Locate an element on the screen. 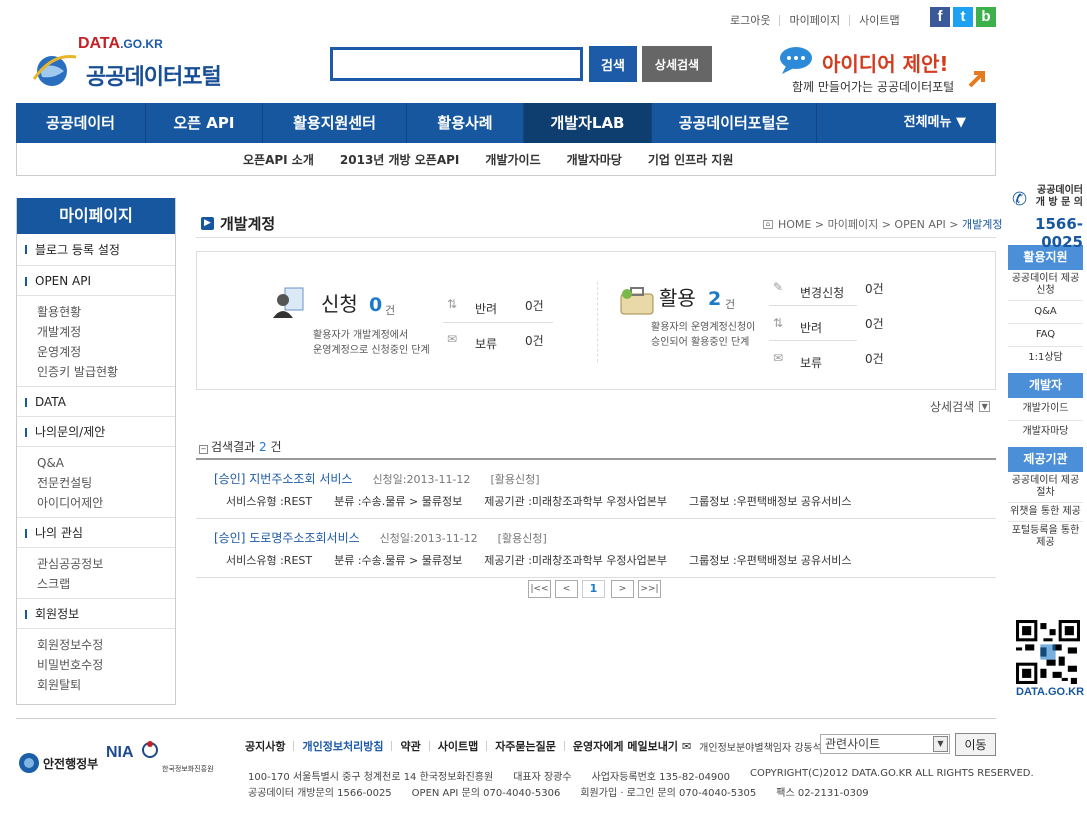 The image size is (1087, 817). pagination: |<< < 1 > >>| is located at coordinates (596, 589).